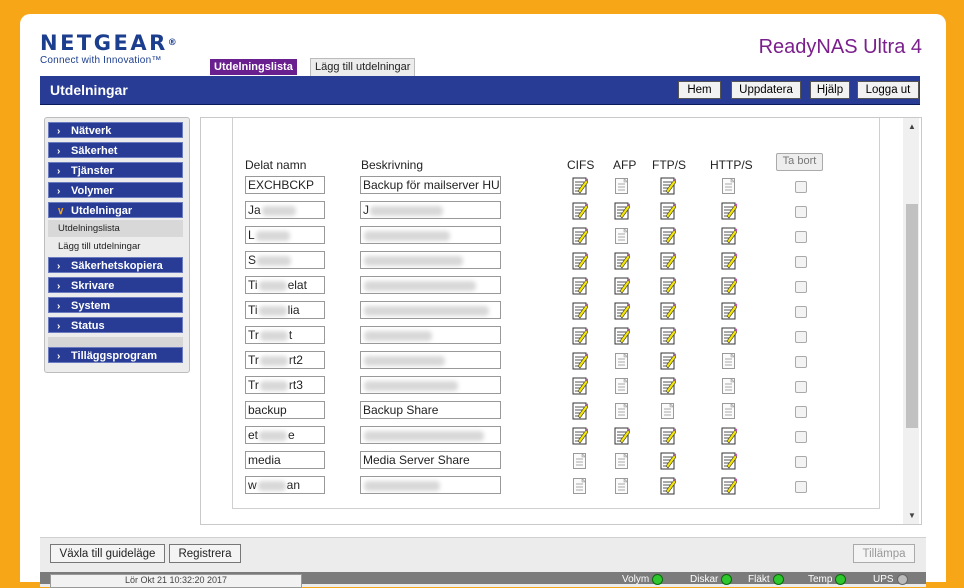 The height and width of the screenshot is (588, 964). Describe the element at coordinates (285, 310) in the screenshot. I see `share-name-field: Ti lia` at that location.